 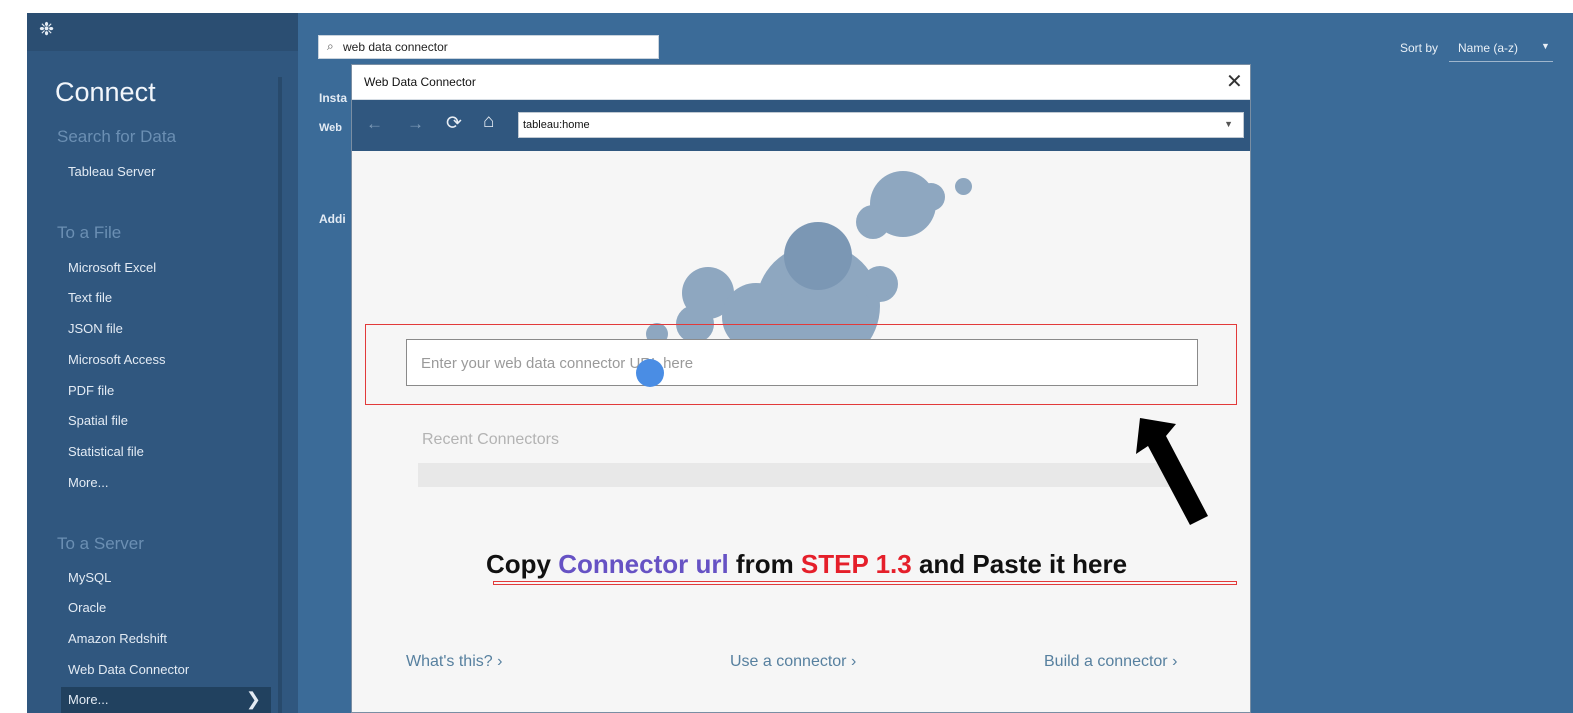 I want to click on web-connector-item: Web, so click(x=335, y=128).